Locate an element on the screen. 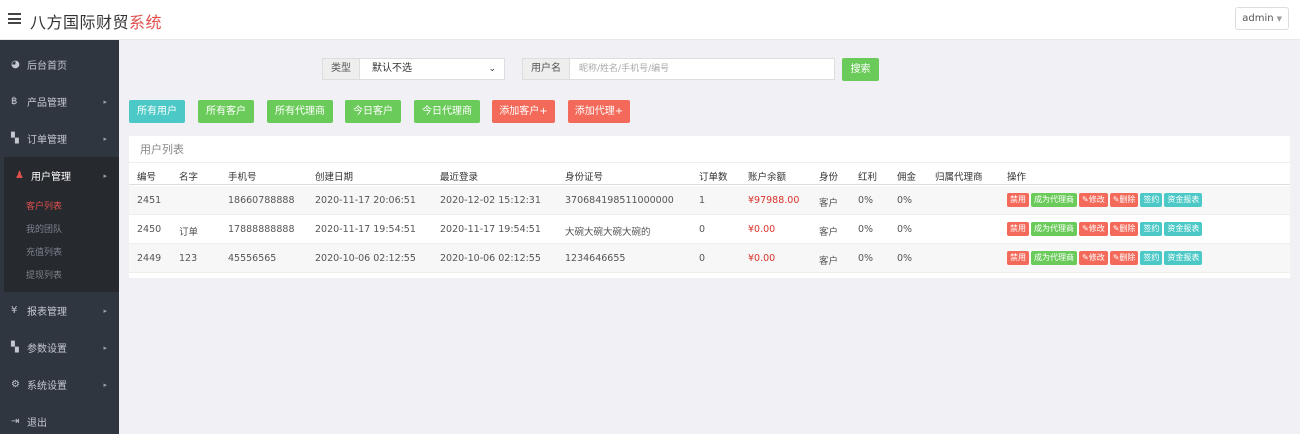  top-bar: 八方国际财贸系统 admin ▼ is located at coordinates (650, 20).